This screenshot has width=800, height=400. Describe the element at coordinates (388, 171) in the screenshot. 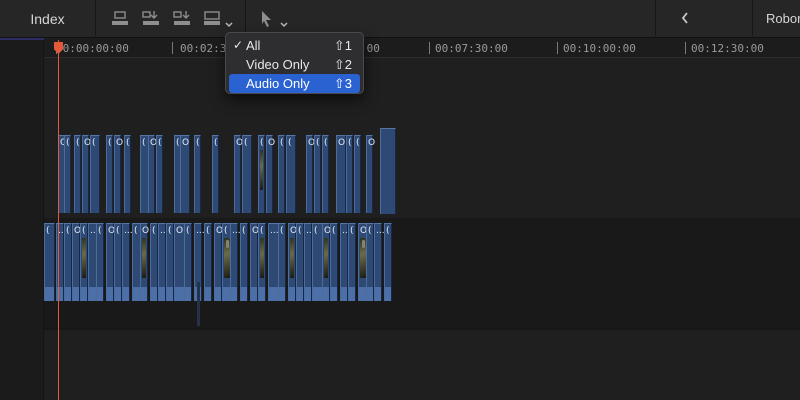

I see `timeline-clip` at that location.